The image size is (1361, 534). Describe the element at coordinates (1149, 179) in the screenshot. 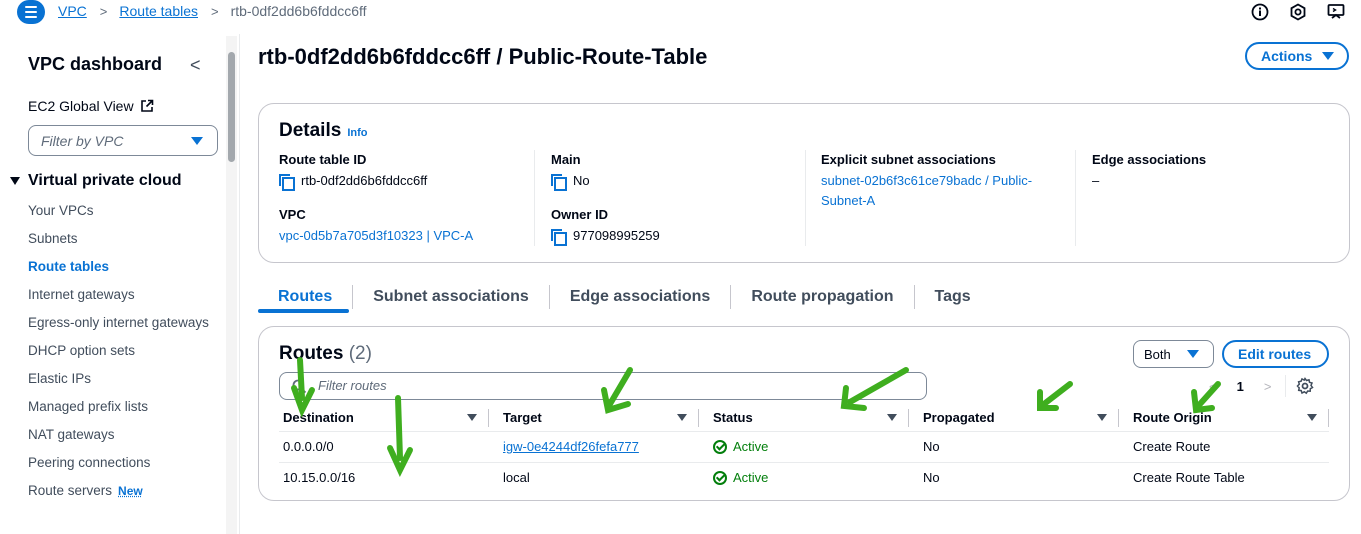

I see `details-col-4: Edge associations –` at that location.